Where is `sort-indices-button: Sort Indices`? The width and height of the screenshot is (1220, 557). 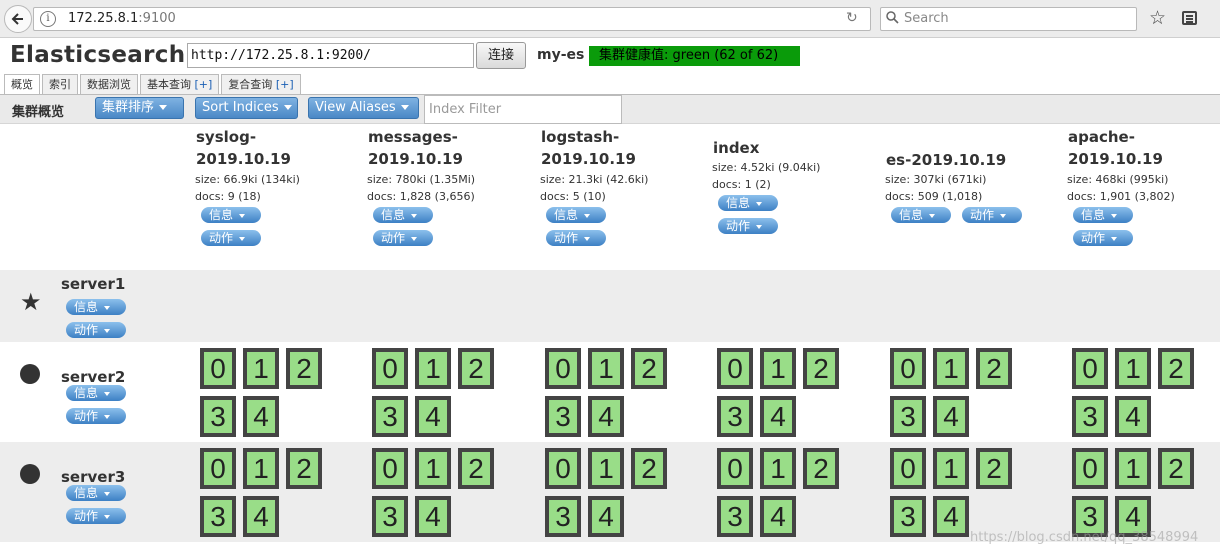
sort-indices-button: Sort Indices is located at coordinates (246, 108).